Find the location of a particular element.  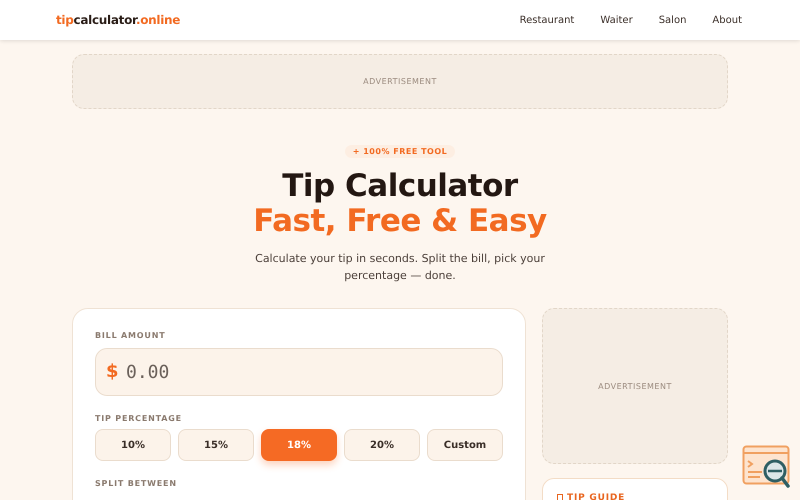

browser-search-icon is located at coordinates (767, 468).